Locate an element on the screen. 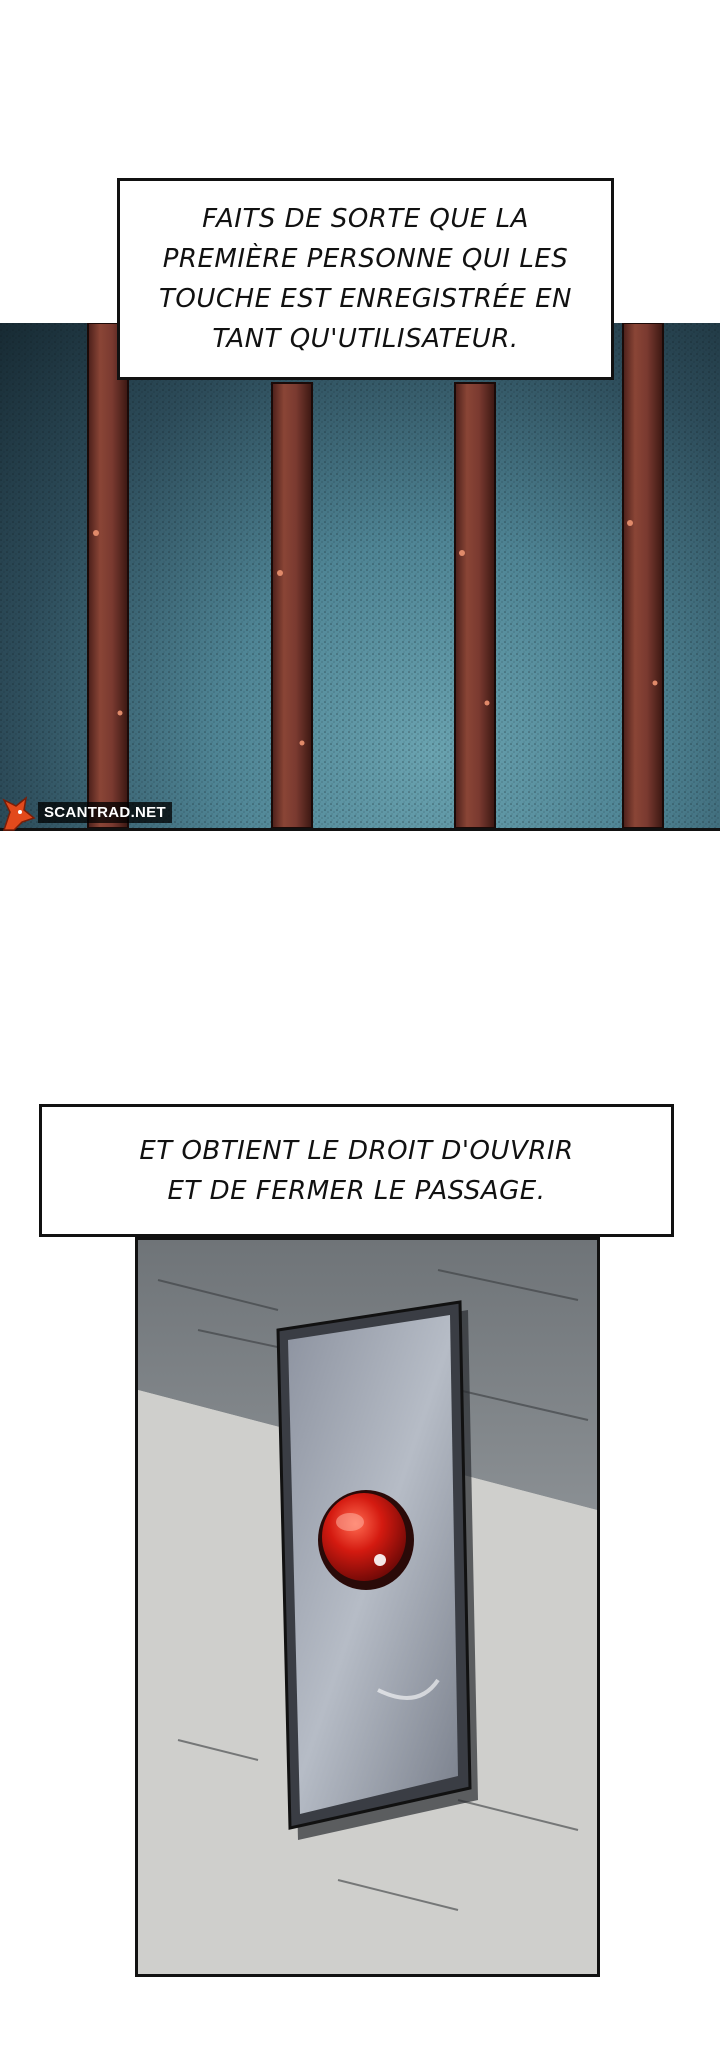 The image size is (720, 2070). scantrad-watermark: SCANTRAD.NET is located at coordinates (86, 812).